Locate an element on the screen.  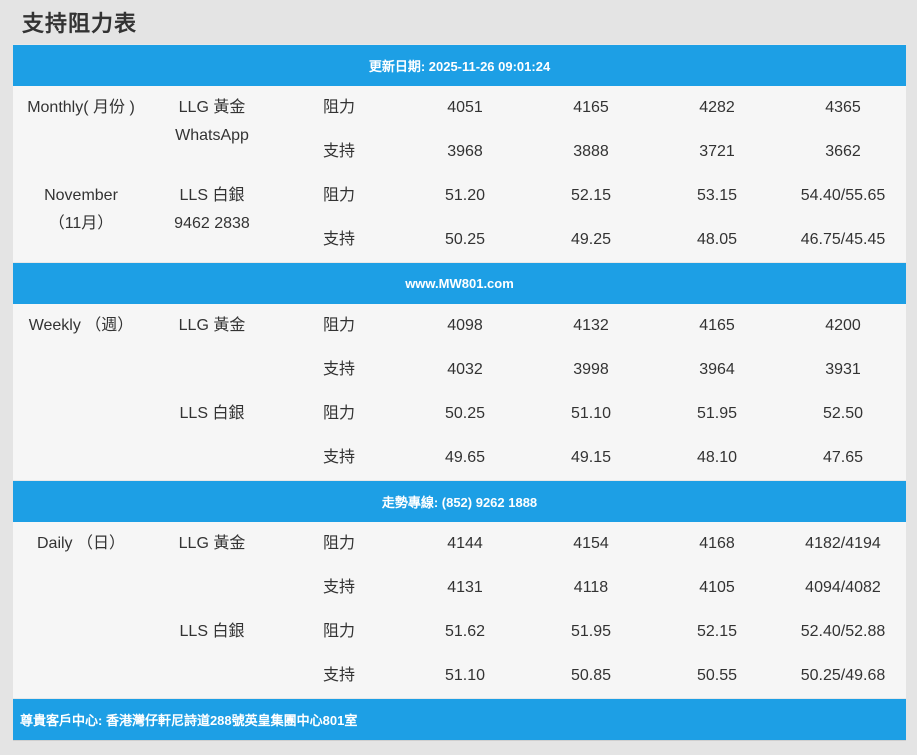
level-value: 50.55 is located at coordinates (717, 675).